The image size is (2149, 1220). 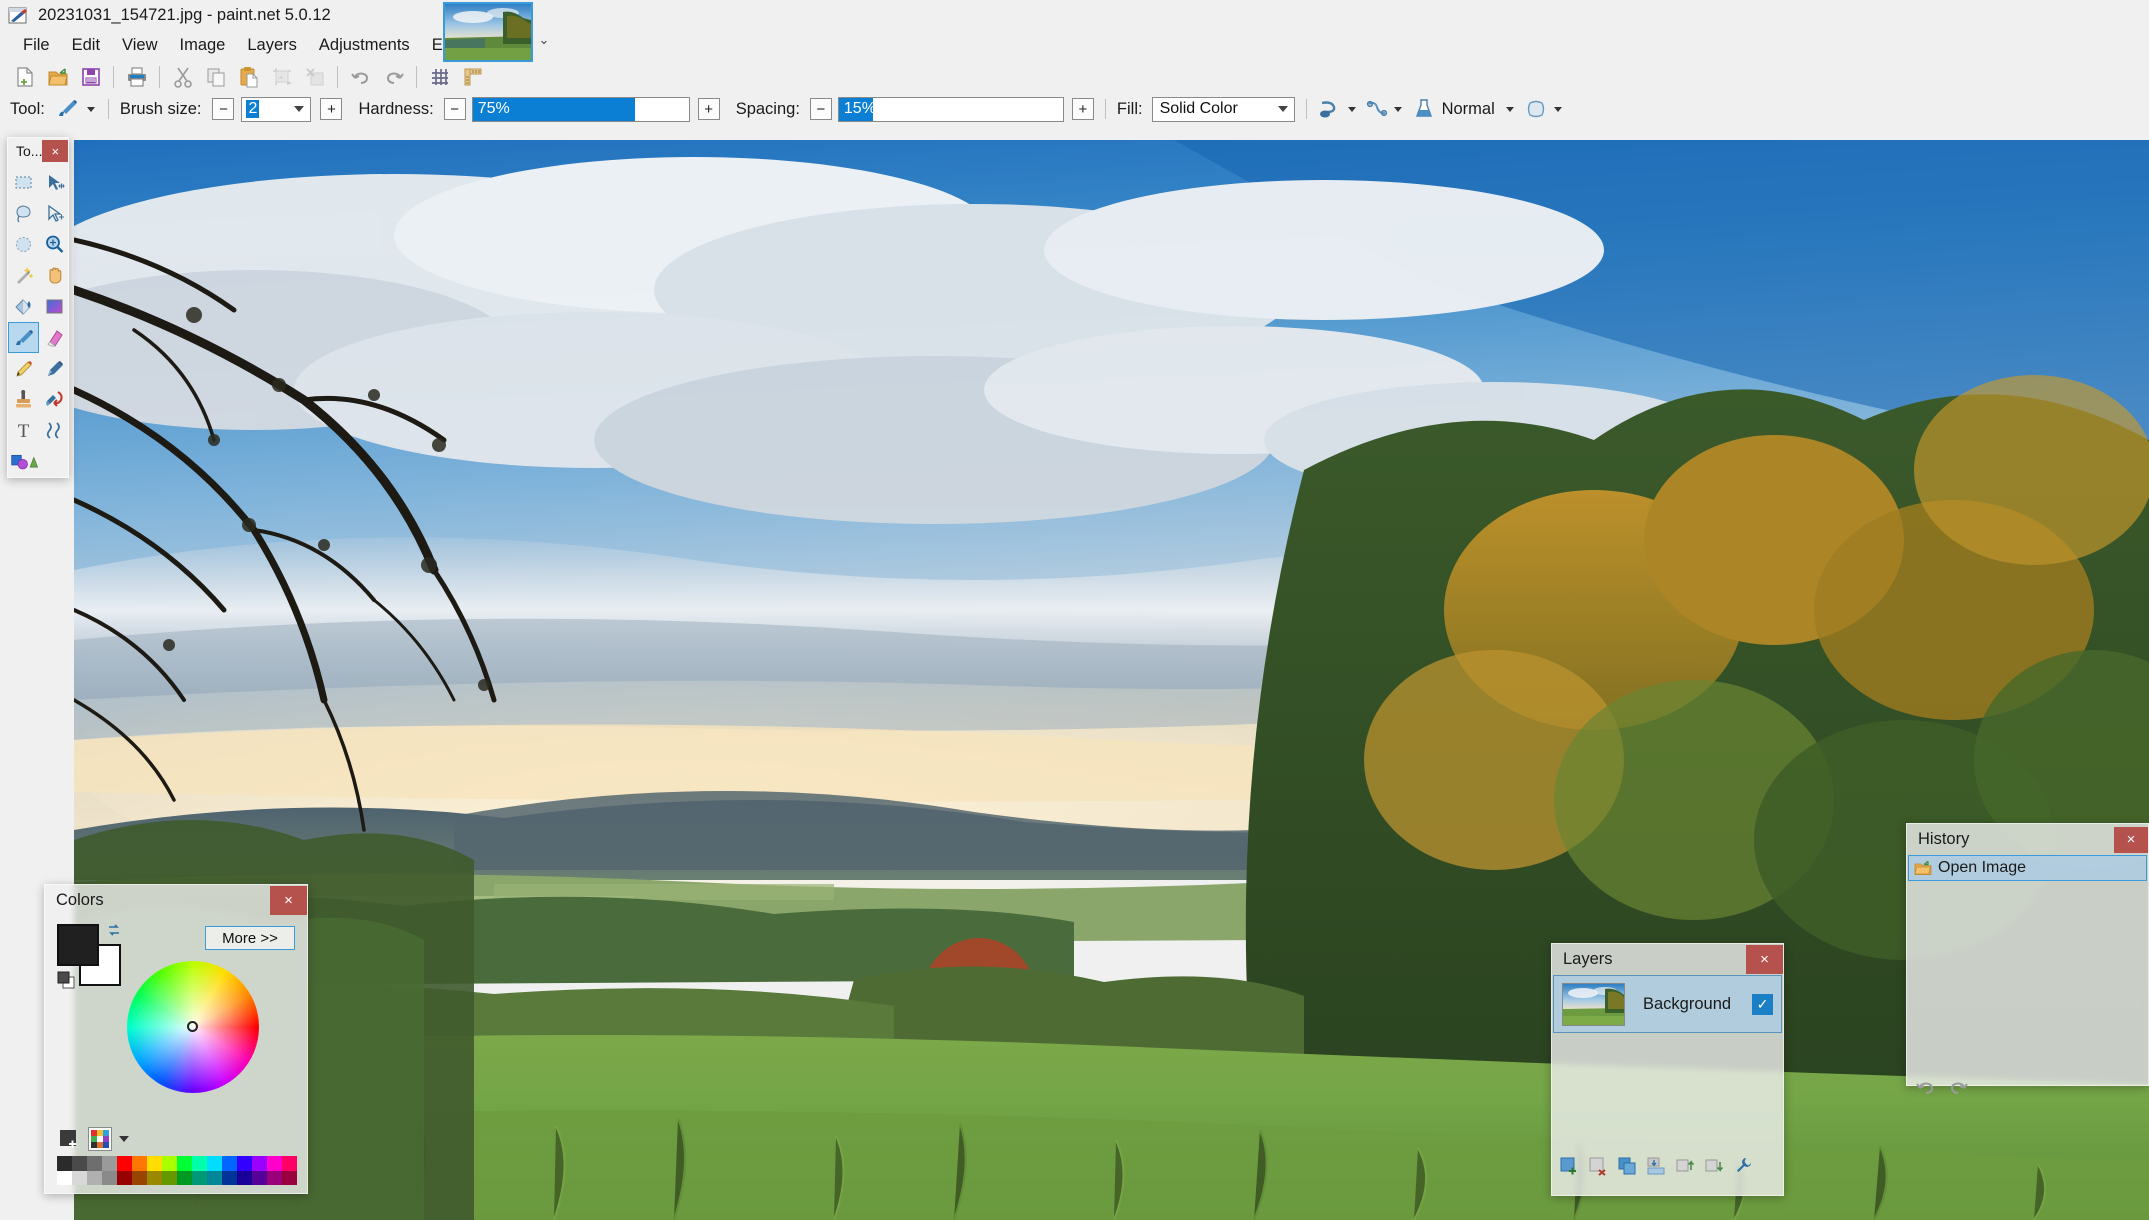 What do you see at coordinates (23, 368) in the screenshot?
I see `pencil-tool` at bounding box center [23, 368].